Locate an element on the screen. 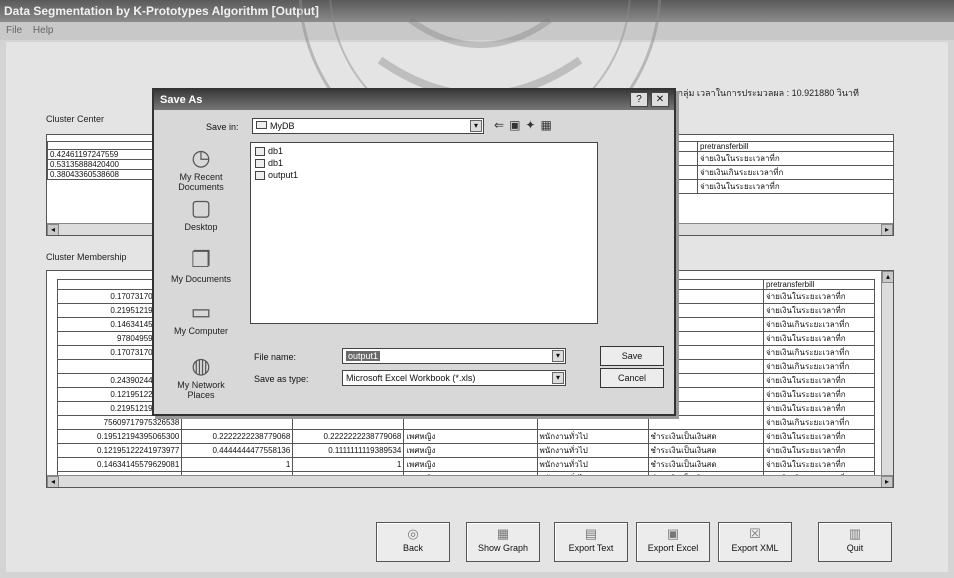 The image size is (954, 578). graph-icon: ▦ is located at coordinates (503, 533).